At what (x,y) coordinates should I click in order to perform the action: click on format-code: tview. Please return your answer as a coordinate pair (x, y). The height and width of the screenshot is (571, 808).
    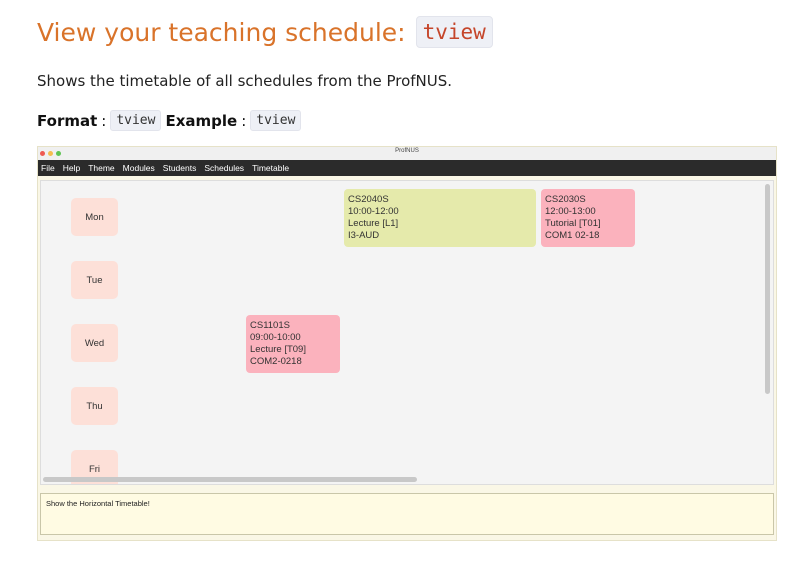
    Looking at the image, I should click on (136, 120).